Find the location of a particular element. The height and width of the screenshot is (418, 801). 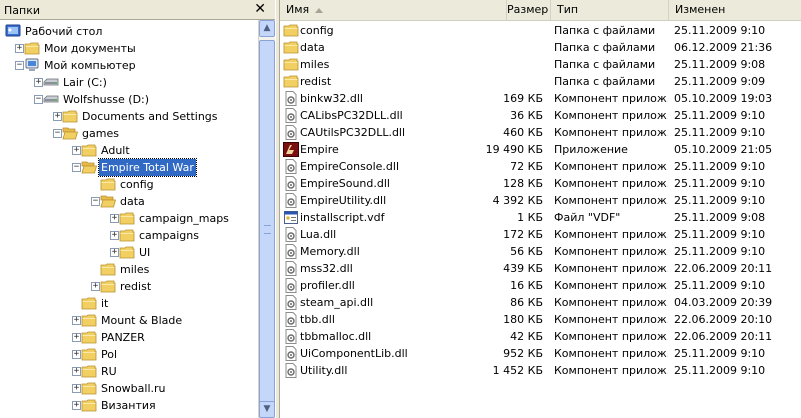

scroll-down-button: ▼ is located at coordinates (267, 409).